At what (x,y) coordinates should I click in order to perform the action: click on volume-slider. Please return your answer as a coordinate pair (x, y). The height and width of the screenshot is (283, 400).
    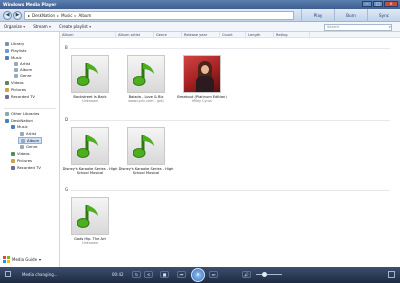
    Looking at the image, I should click on (269, 274).